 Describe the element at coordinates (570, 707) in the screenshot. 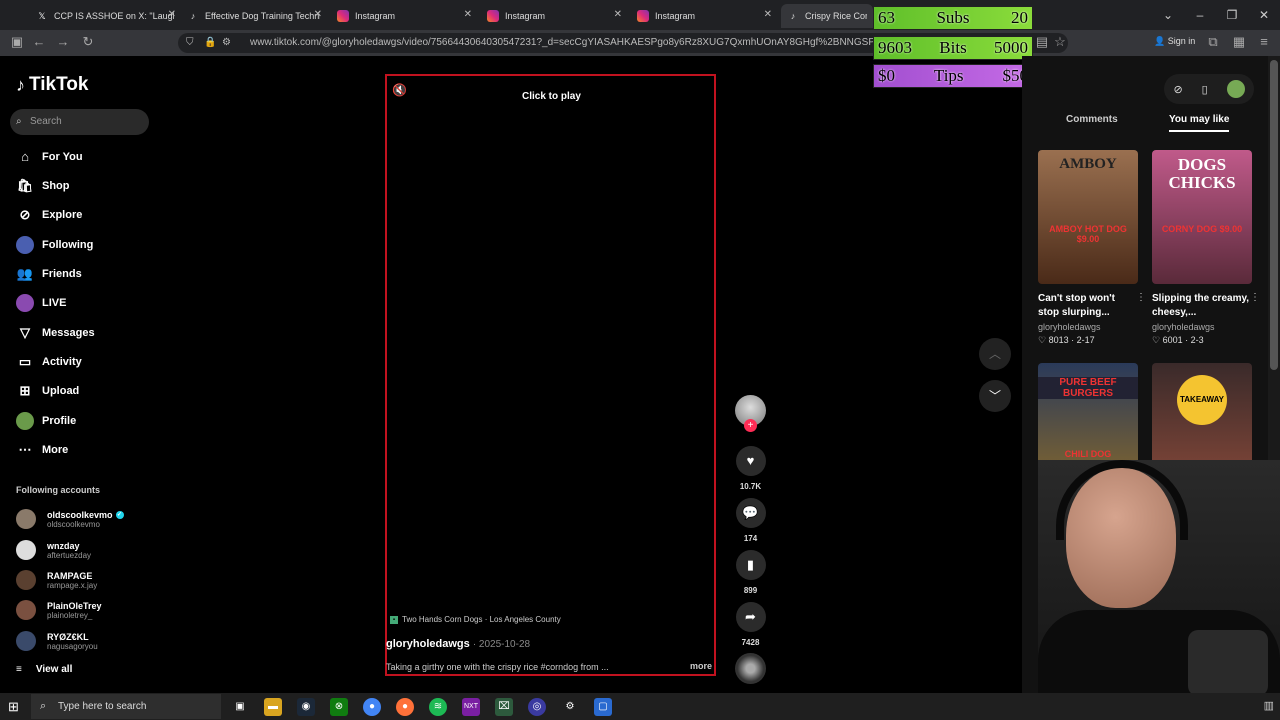

I see `settings-icon: ⚙` at that location.